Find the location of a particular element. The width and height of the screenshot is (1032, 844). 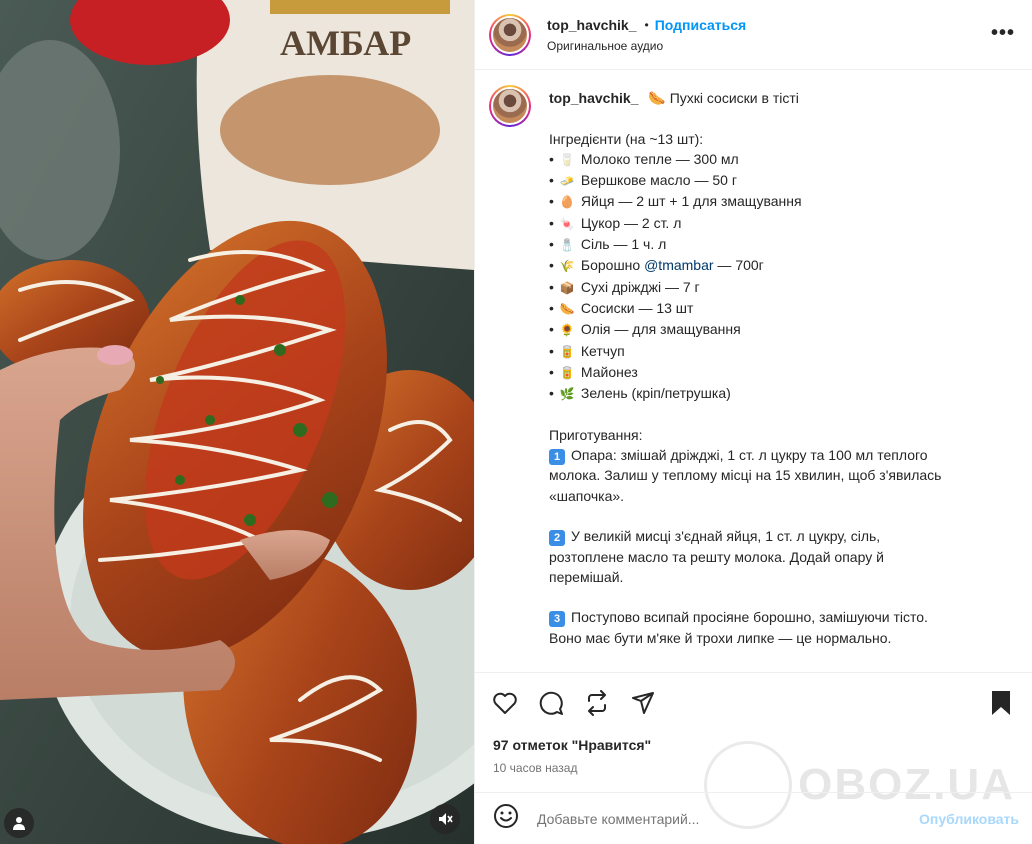

ingredient-item: • 🌻 Олія — для змащування is located at coordinates (783, 329).